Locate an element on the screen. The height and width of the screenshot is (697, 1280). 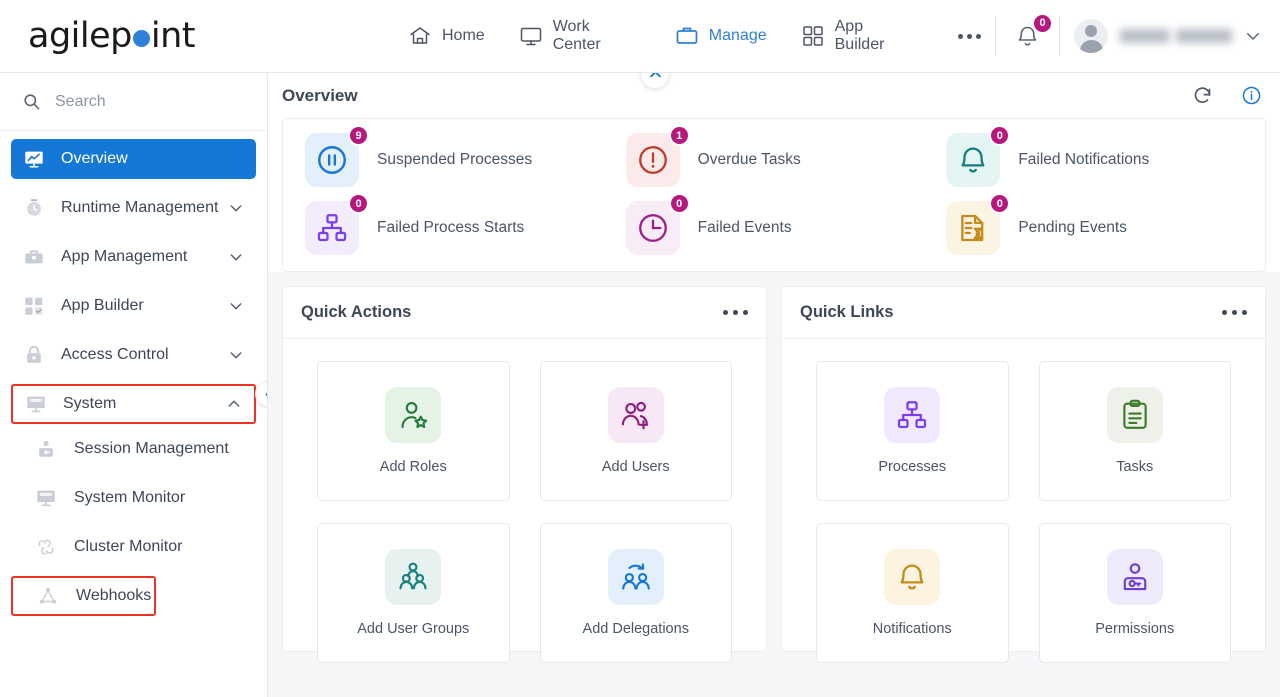
webhook-icon is located at coordinates (48, 596).